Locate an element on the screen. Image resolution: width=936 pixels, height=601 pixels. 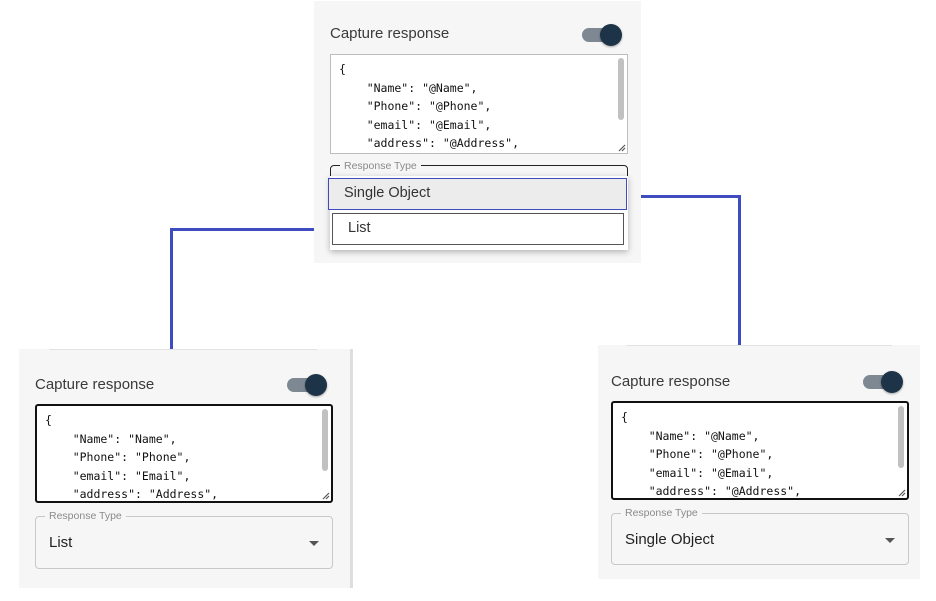
connector-single-vertical is located at coordinates (739, 272).